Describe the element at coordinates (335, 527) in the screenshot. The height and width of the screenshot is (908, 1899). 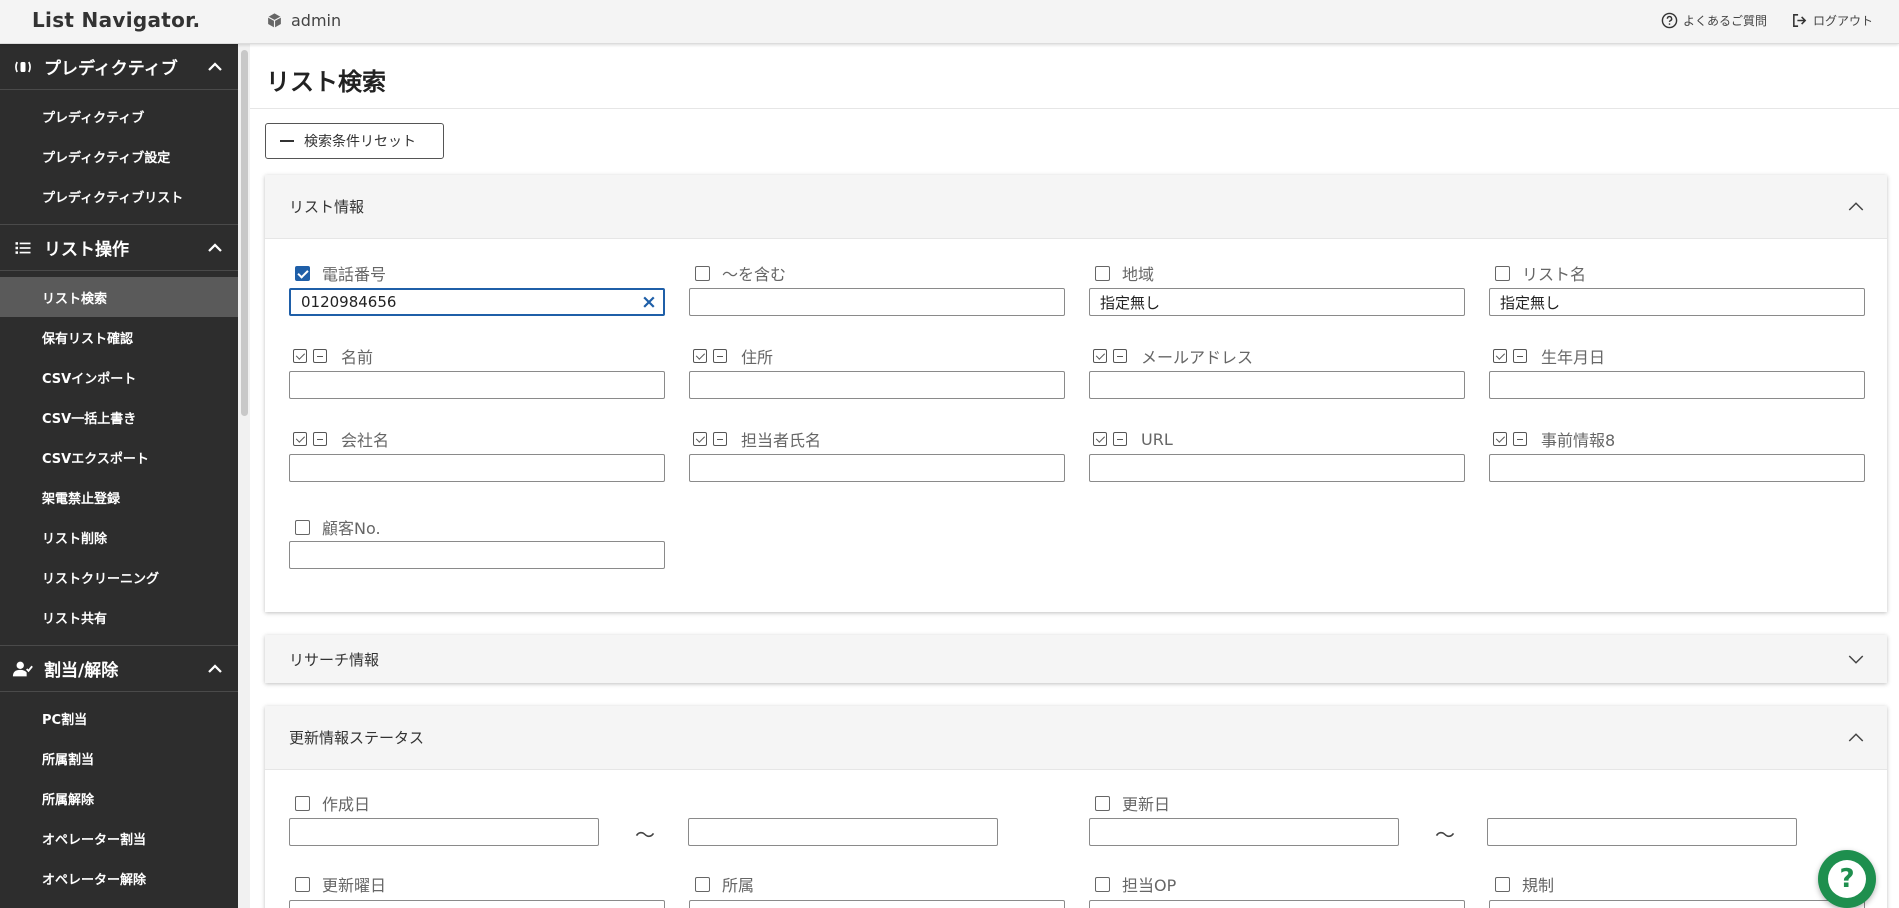
I see `customer-no-field: 顧客No.` at that location.